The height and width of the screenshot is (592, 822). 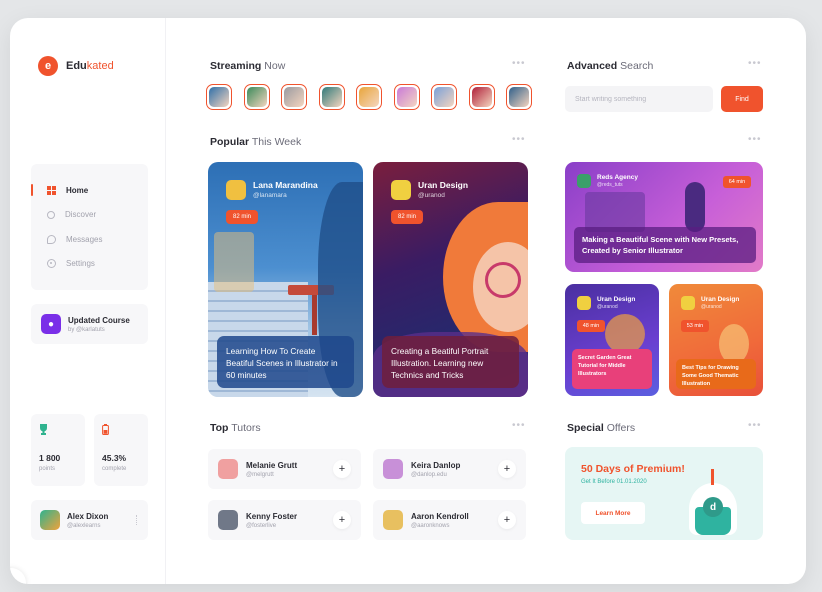 What do you see at coordinates (430, 525) in the screenshot?
I see `tutor-handle: @aaronknows` at bounding box center [430, 525].